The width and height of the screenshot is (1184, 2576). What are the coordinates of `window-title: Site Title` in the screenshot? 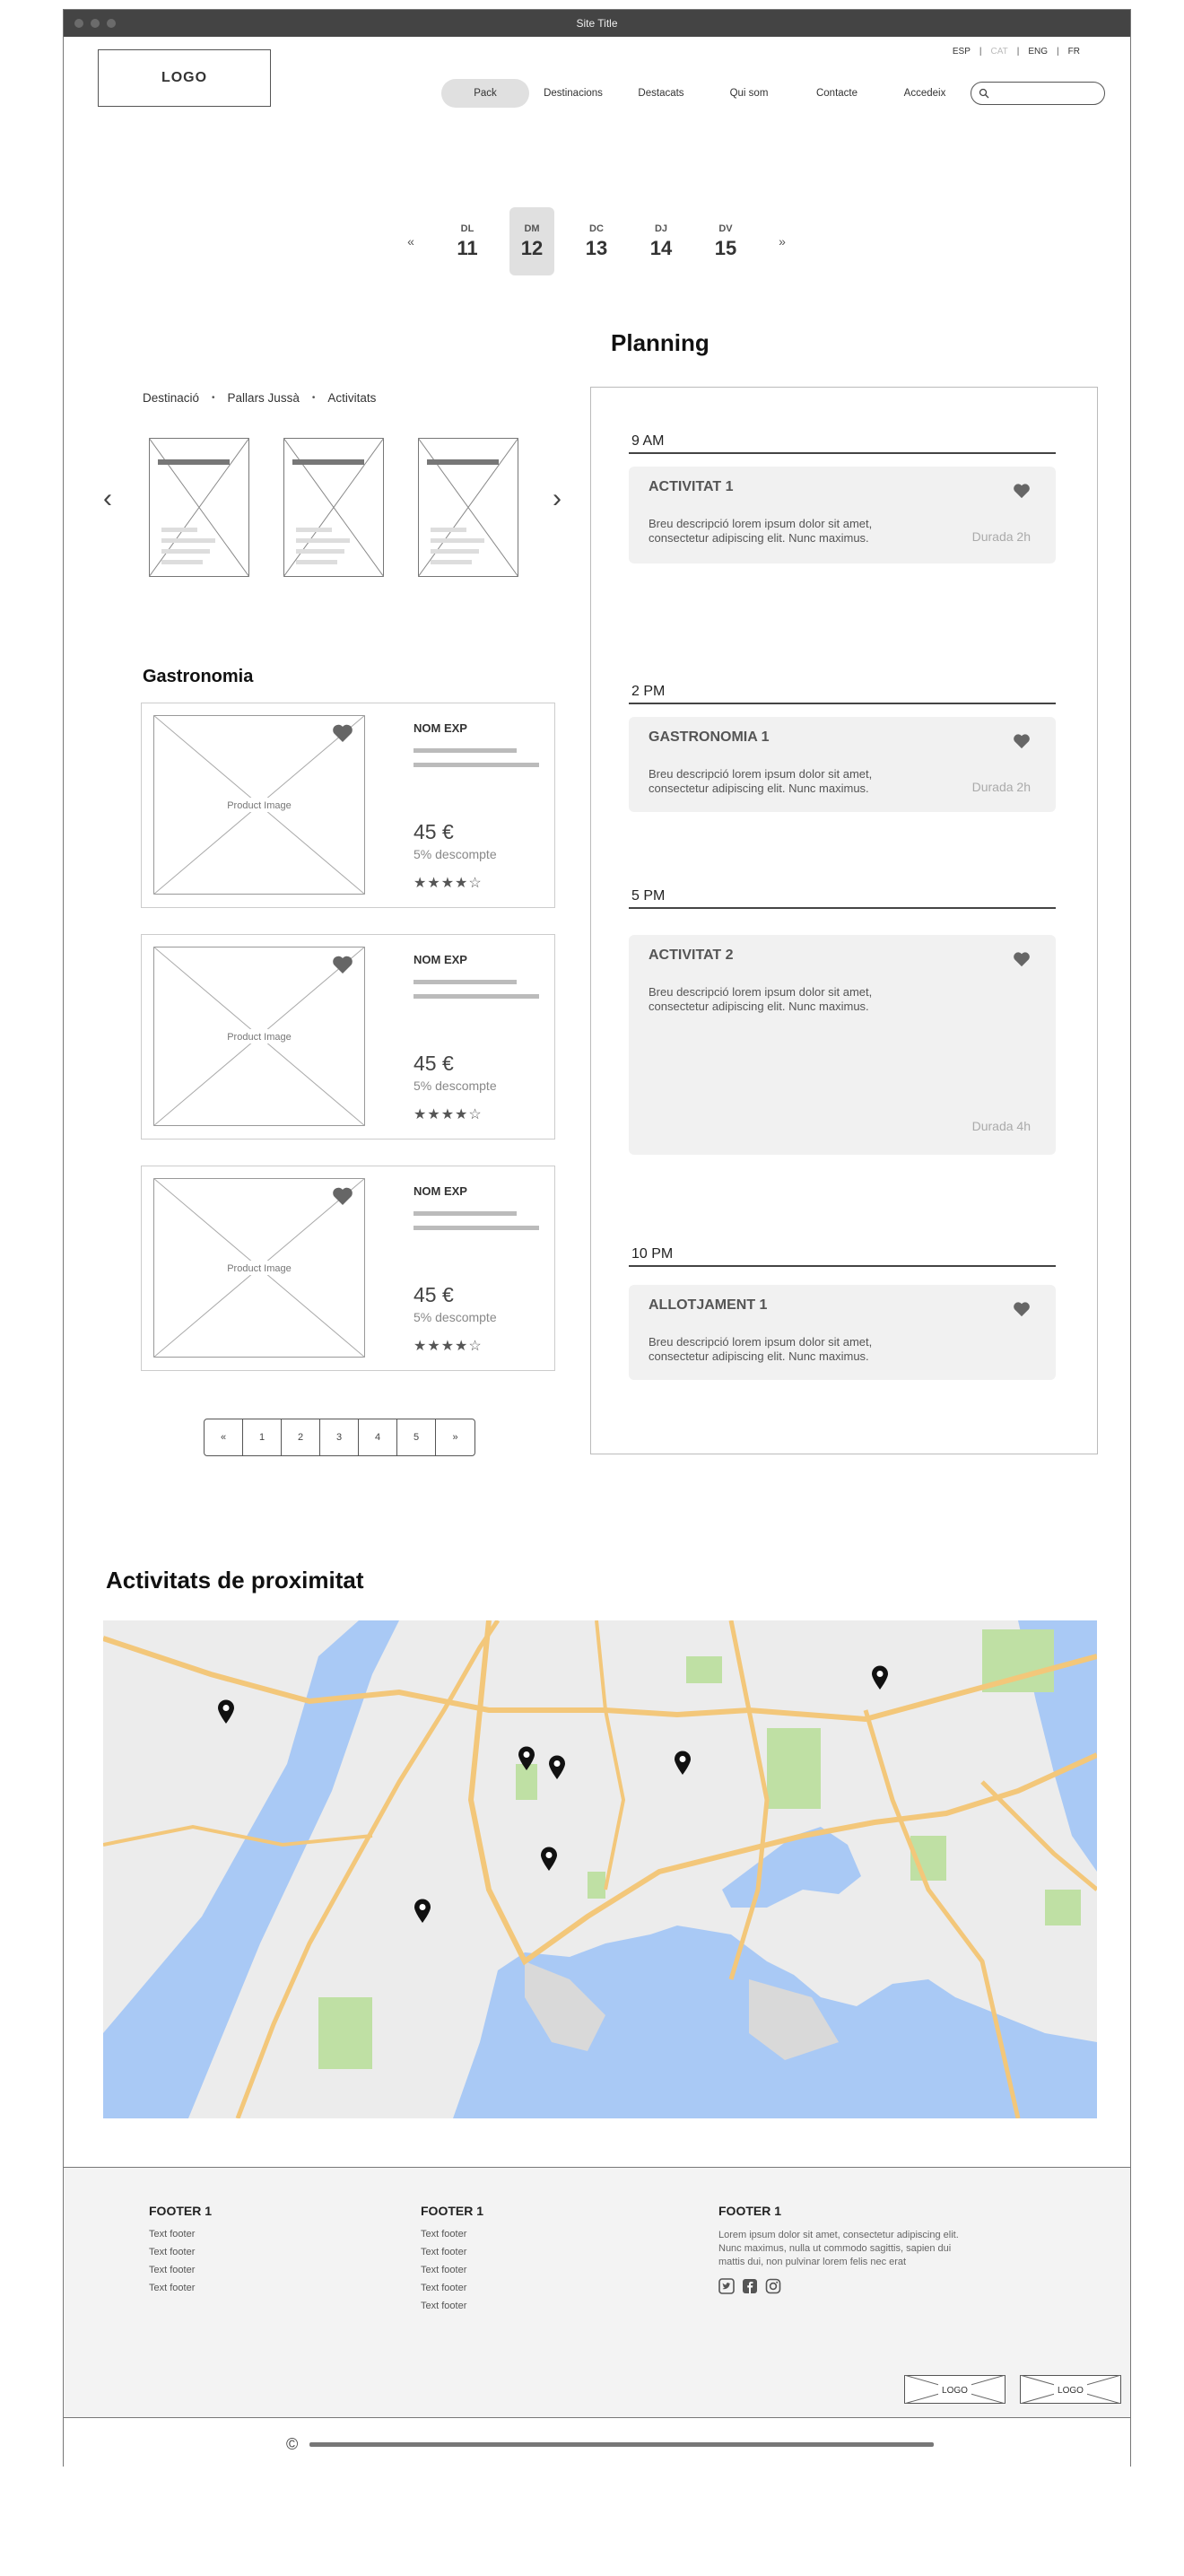 It's located at (597, 23).